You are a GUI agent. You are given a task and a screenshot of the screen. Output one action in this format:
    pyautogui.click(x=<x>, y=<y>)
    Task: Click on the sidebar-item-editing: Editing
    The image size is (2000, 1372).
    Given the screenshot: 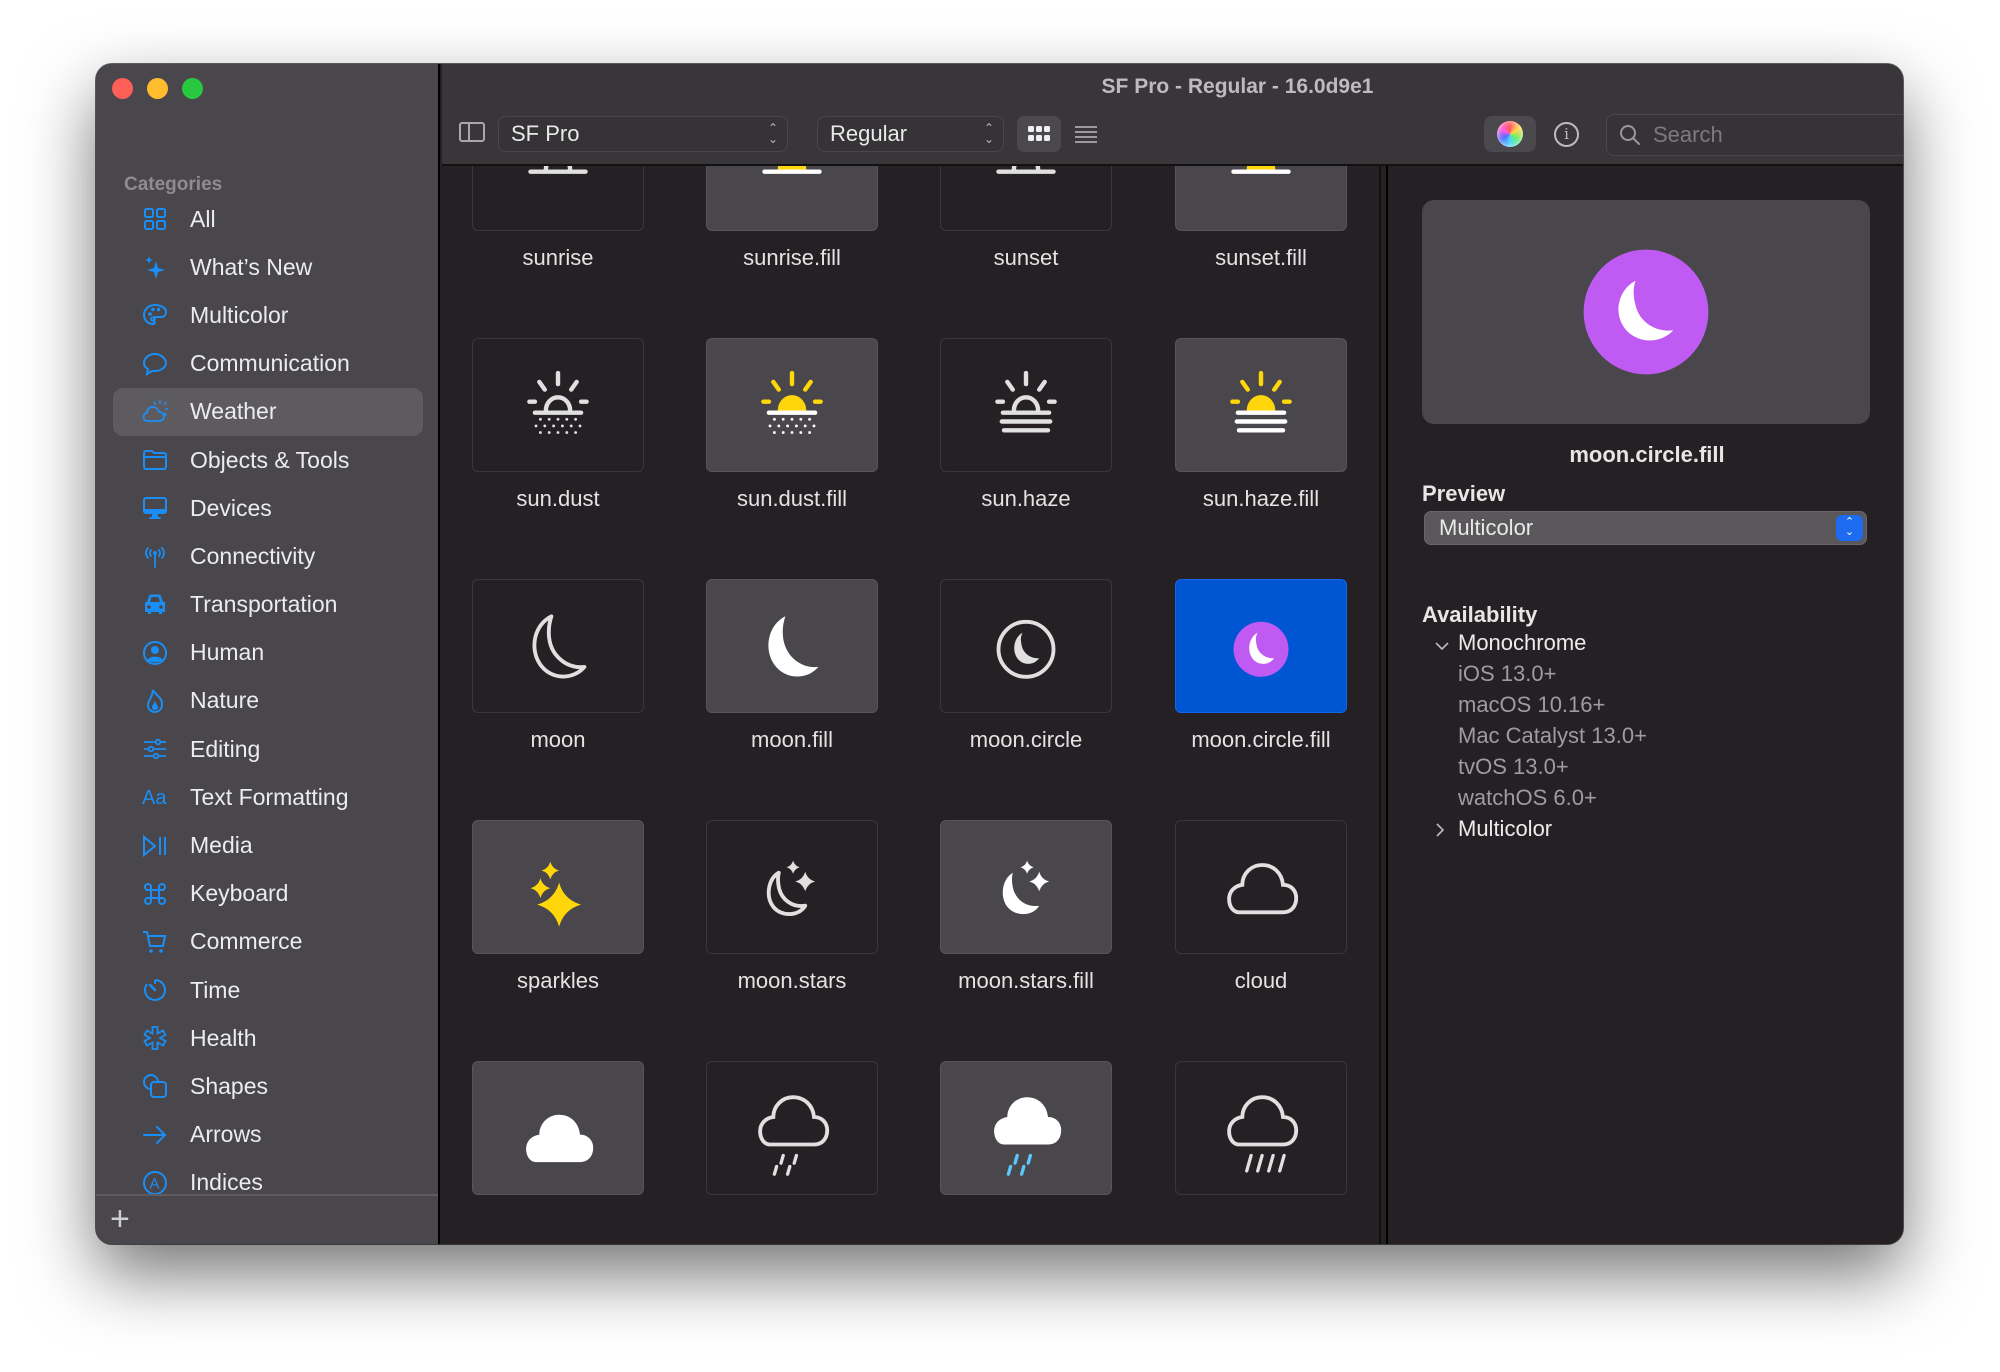 What is the action you would take?
    pyautogui.click(x=268, y=749)
    